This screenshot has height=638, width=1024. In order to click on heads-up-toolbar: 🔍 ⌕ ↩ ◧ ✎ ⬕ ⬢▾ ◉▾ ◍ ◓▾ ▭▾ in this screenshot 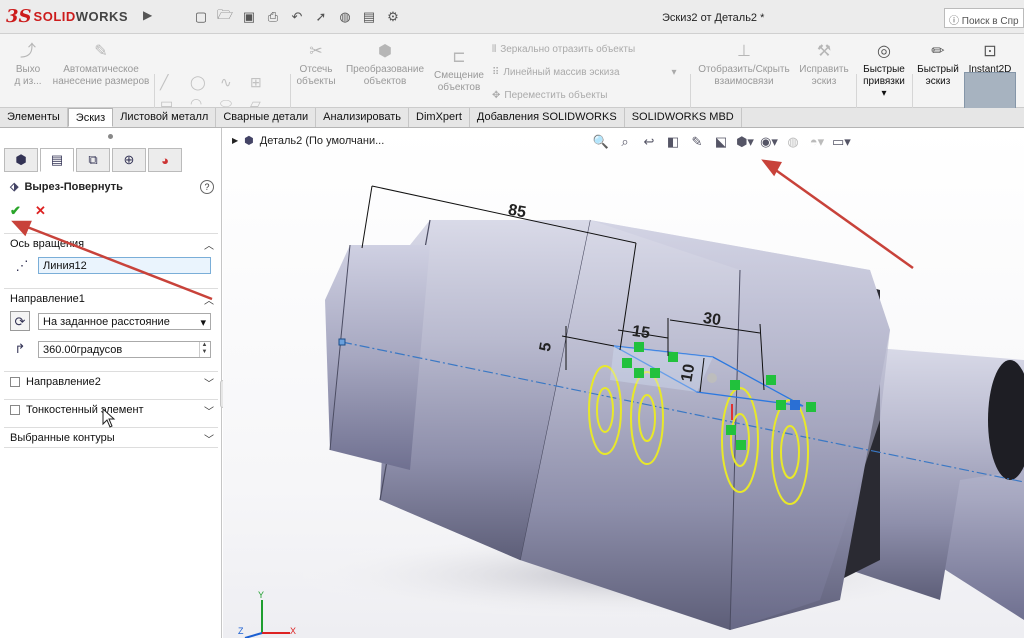, I will do `click(721, 142)`.